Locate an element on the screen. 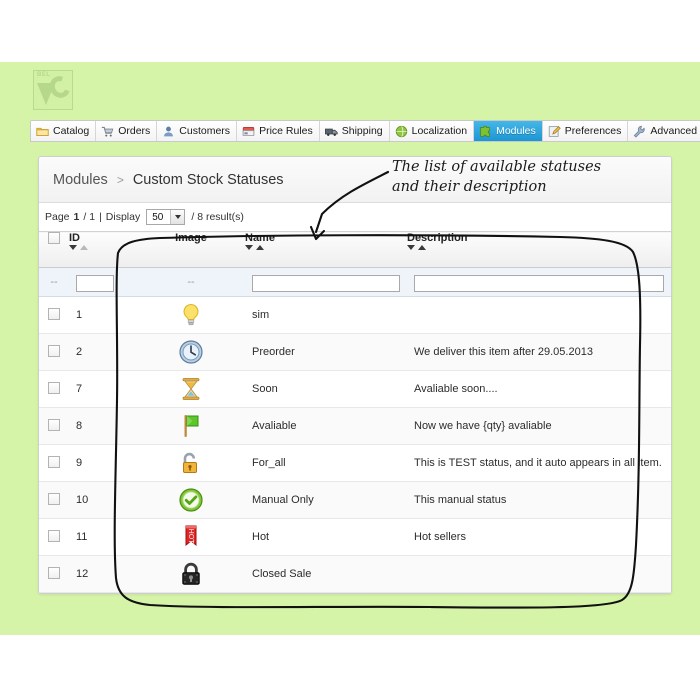 This screenshot has height=700, width=700. row-id: 9 is located at coordinates (103, 463).